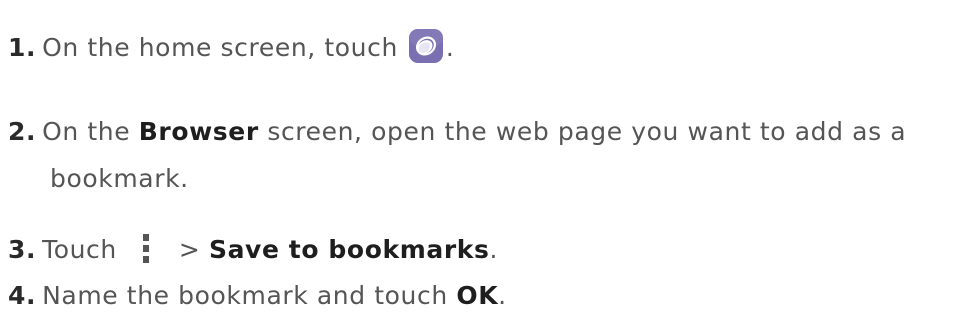 The width and height of the screenshot is (956, 328). I want to click on step-4: 4. Name the bookmark and touch OK., so click(257, 295).